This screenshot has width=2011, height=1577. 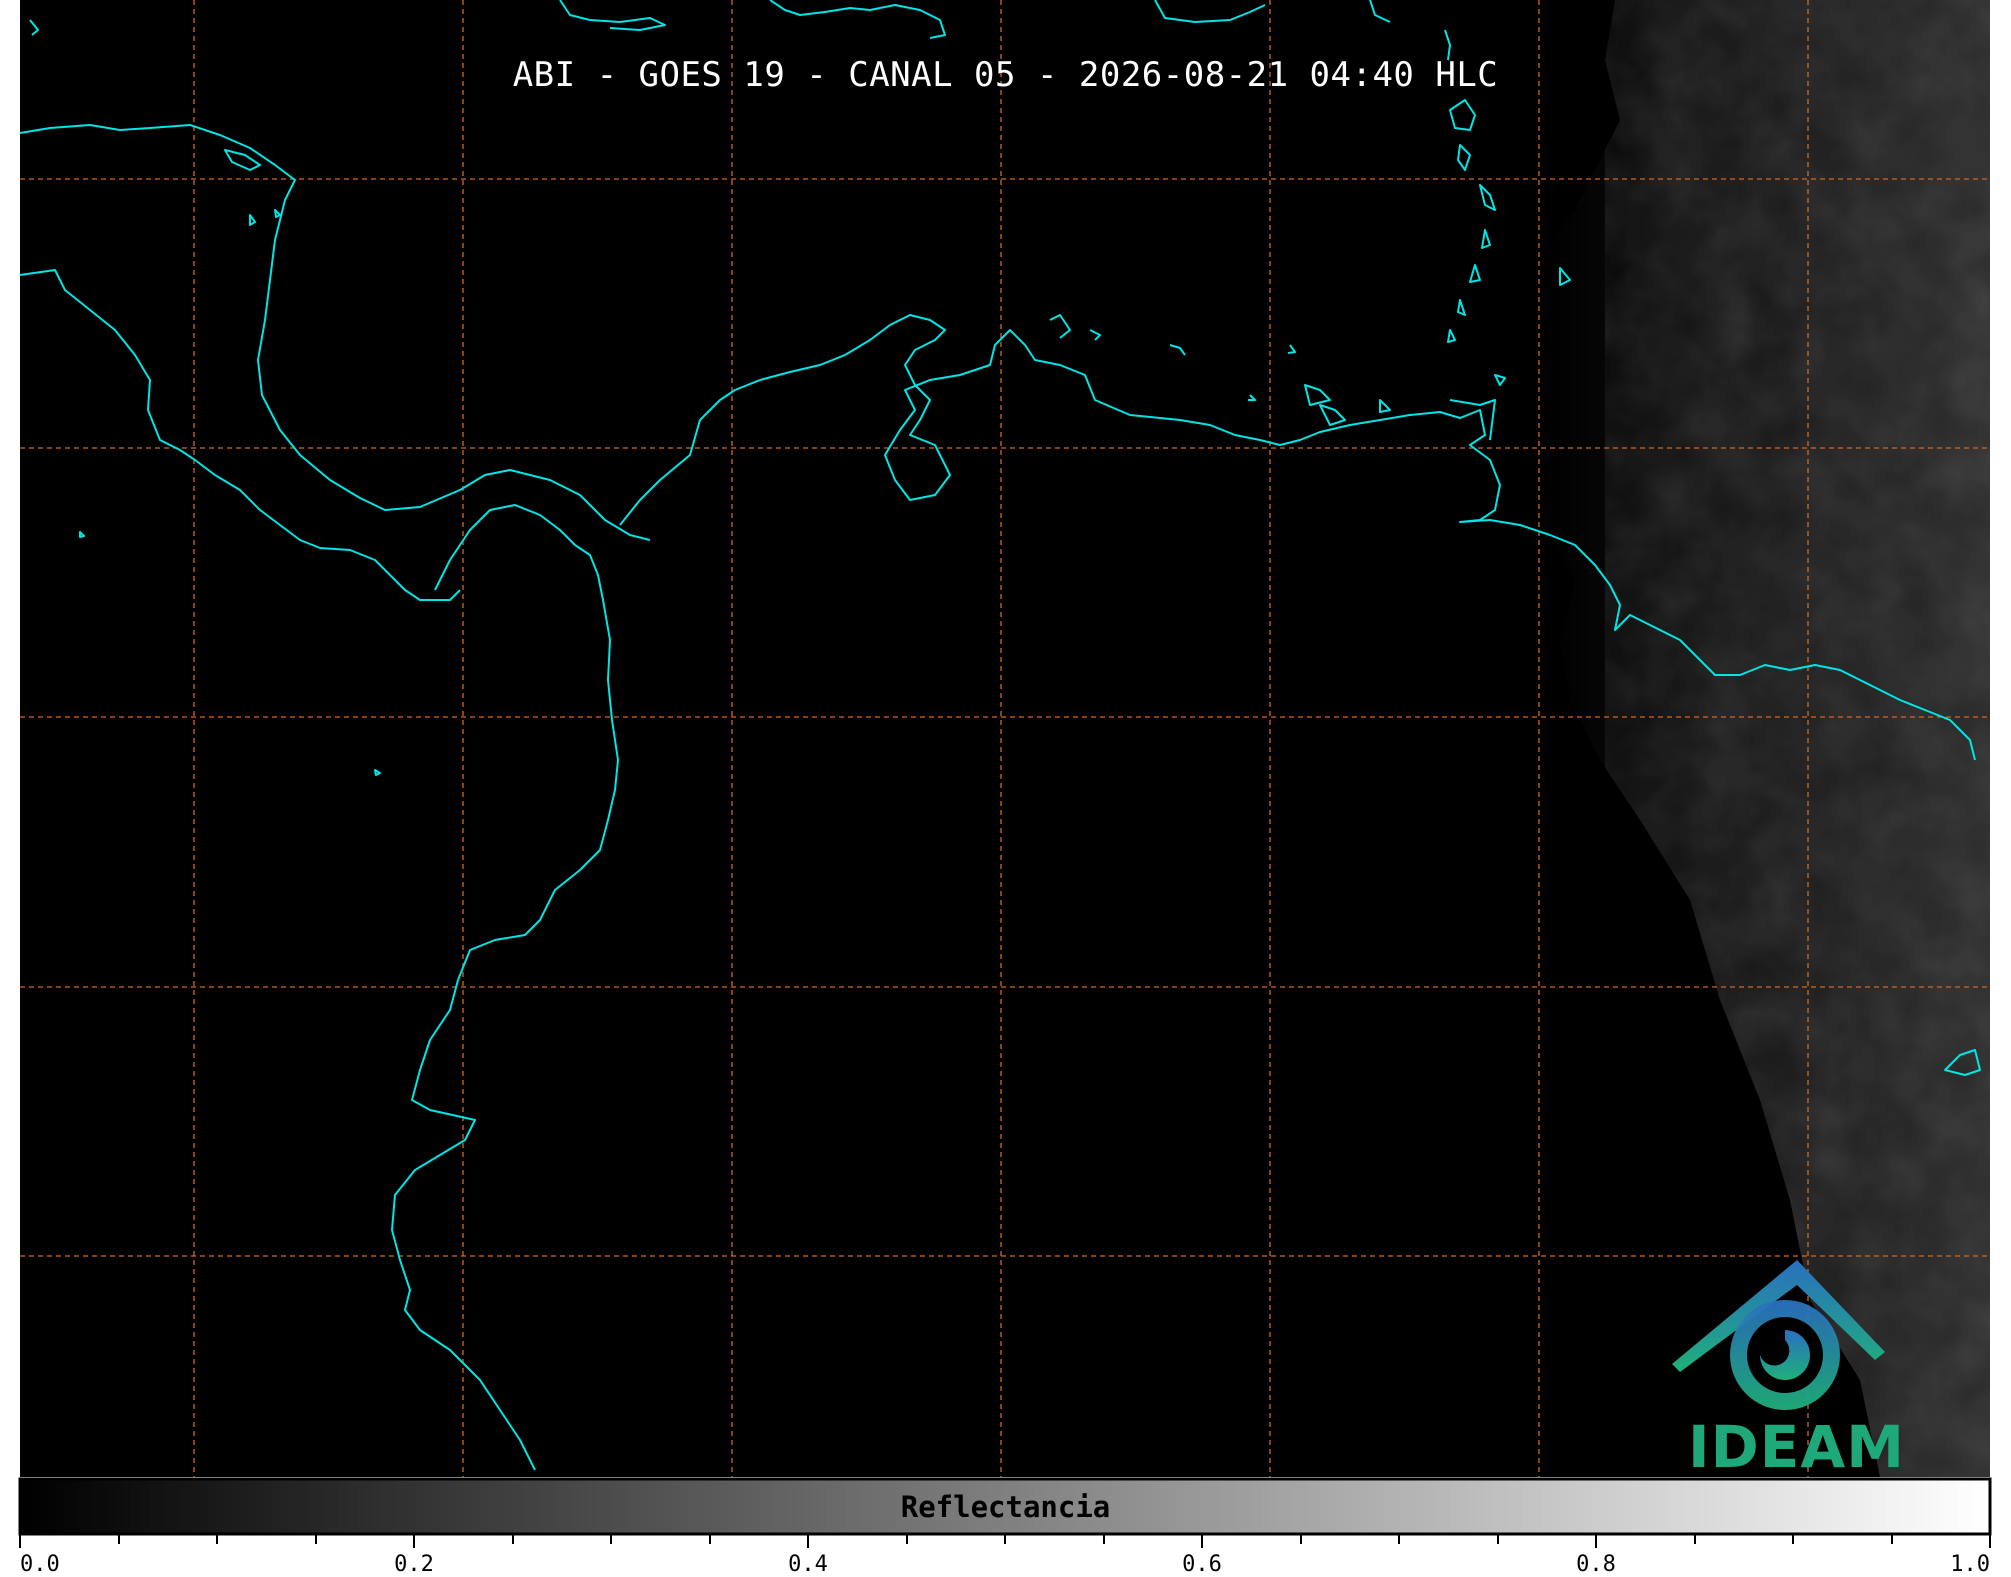 I want to click on colorbar-tick-label: 0.4, so click(x=808, y=1564).